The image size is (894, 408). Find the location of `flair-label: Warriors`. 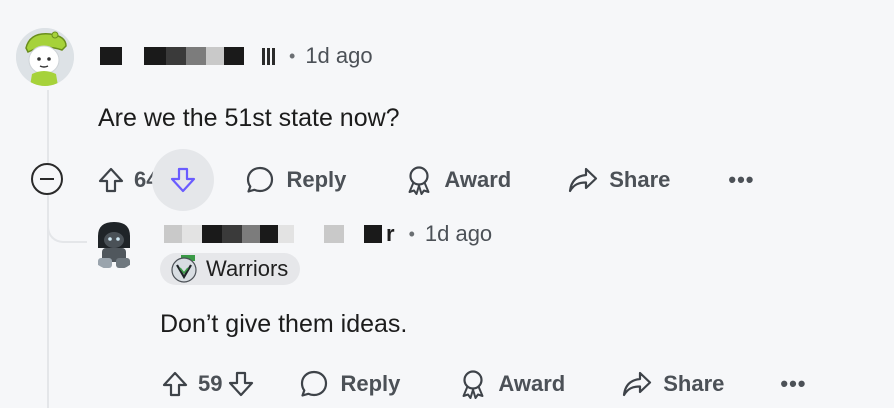

flair-label: Warriors is located at coordinates (247, 268).